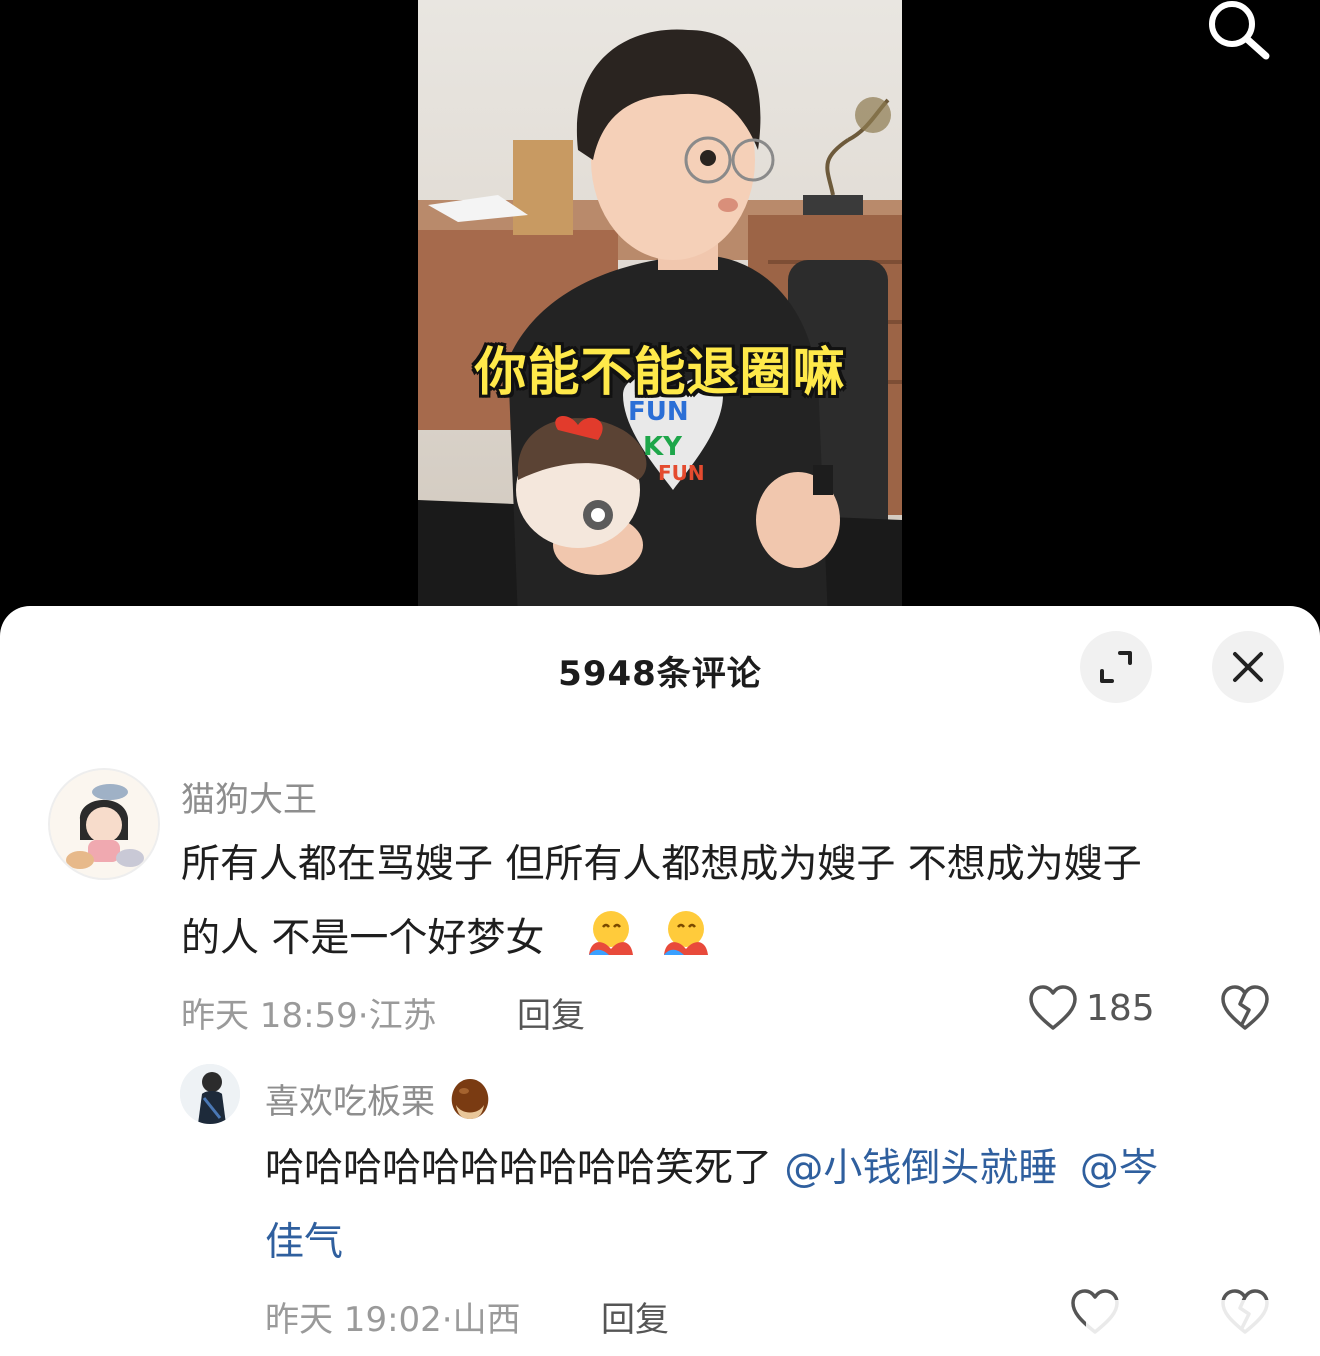 This screenshot has width=1320, height=1356. I want to click on chestnut-emoji, so click(470, 1099).